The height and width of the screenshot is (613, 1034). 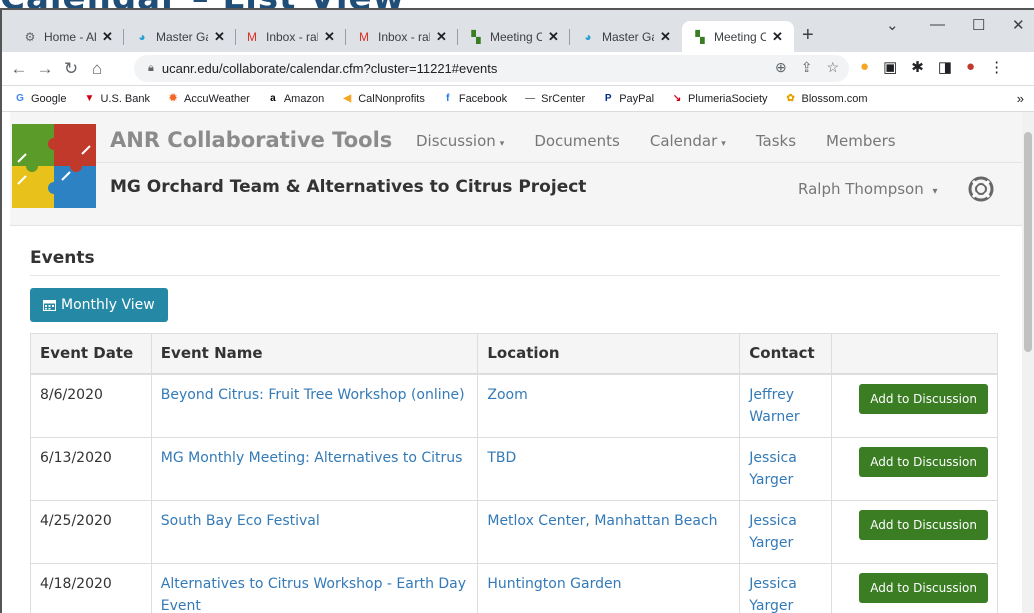 What do you see at coordinates (1020, 98) in the screenshot?
I see `more-bookmarks-icon: »` at bounding box center [1020, 98].